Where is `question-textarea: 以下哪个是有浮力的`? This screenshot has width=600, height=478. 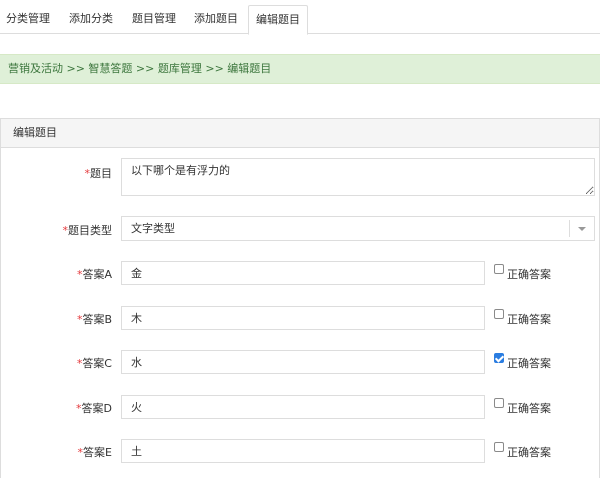
question-textarea: 以下哪个是有浮力的 is located at coordinates (358, 177).